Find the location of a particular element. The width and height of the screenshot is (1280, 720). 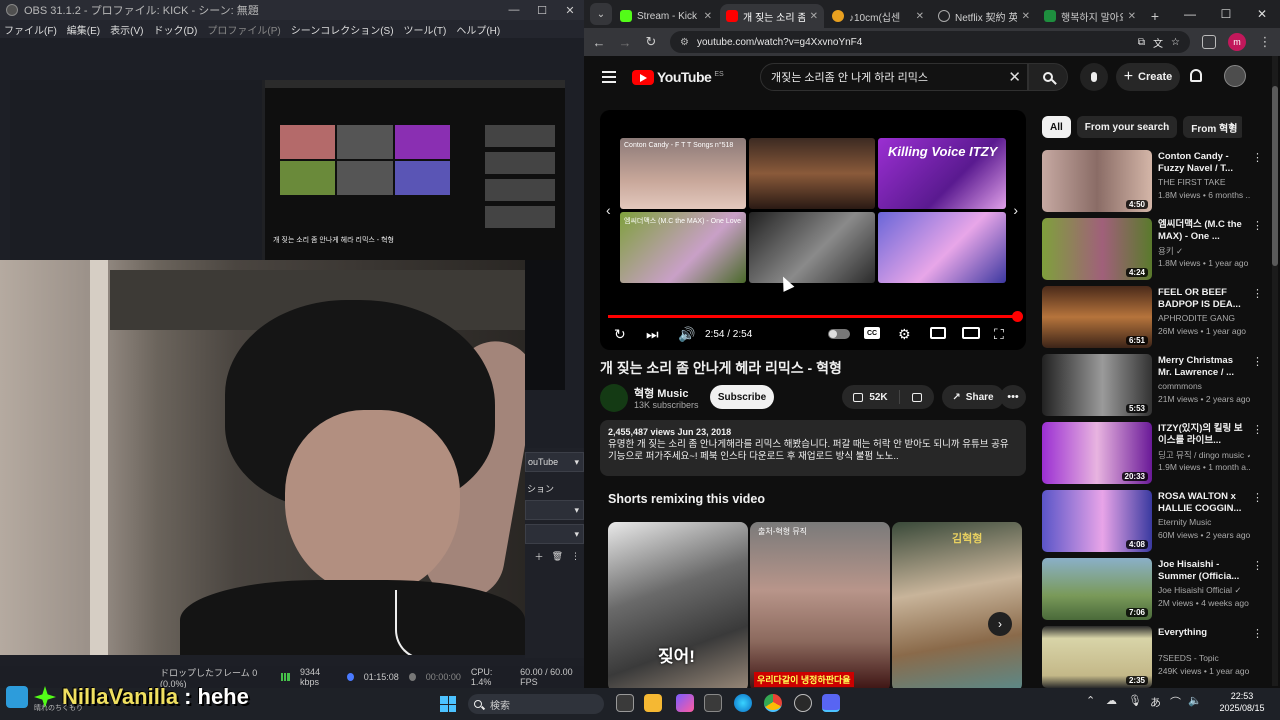

end-screen-video-4: 엠씨더맥스 (M.C the MAX) - One Love is located at coordinates (683, 247).